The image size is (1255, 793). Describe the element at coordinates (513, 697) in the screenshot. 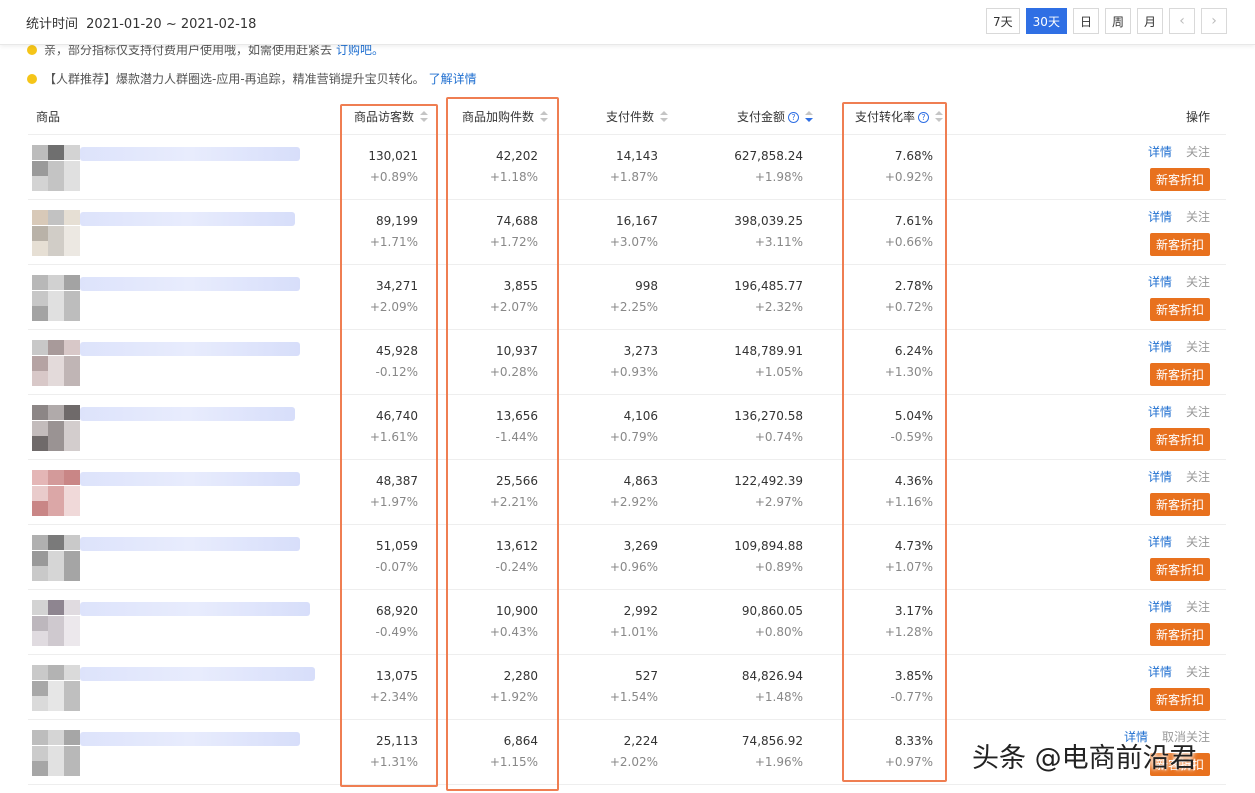

I see `cart-change: +1.92%` at that location.